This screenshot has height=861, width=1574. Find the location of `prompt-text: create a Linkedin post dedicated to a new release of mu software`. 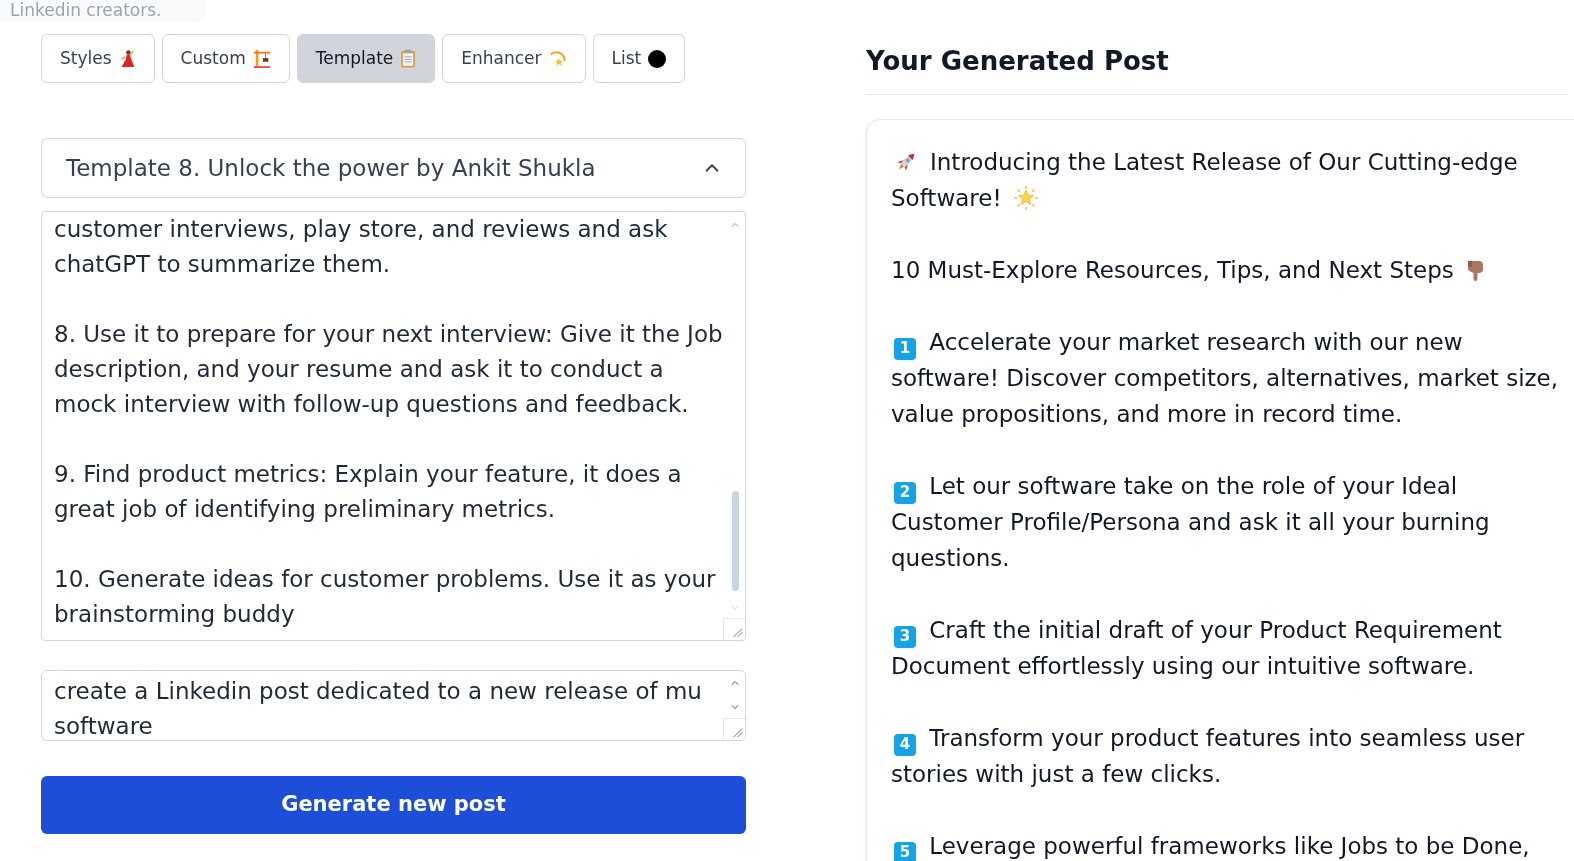

prompt-text: create a Linkedin post dedicated to a new release of mu software is located at coordinates (377, 708).